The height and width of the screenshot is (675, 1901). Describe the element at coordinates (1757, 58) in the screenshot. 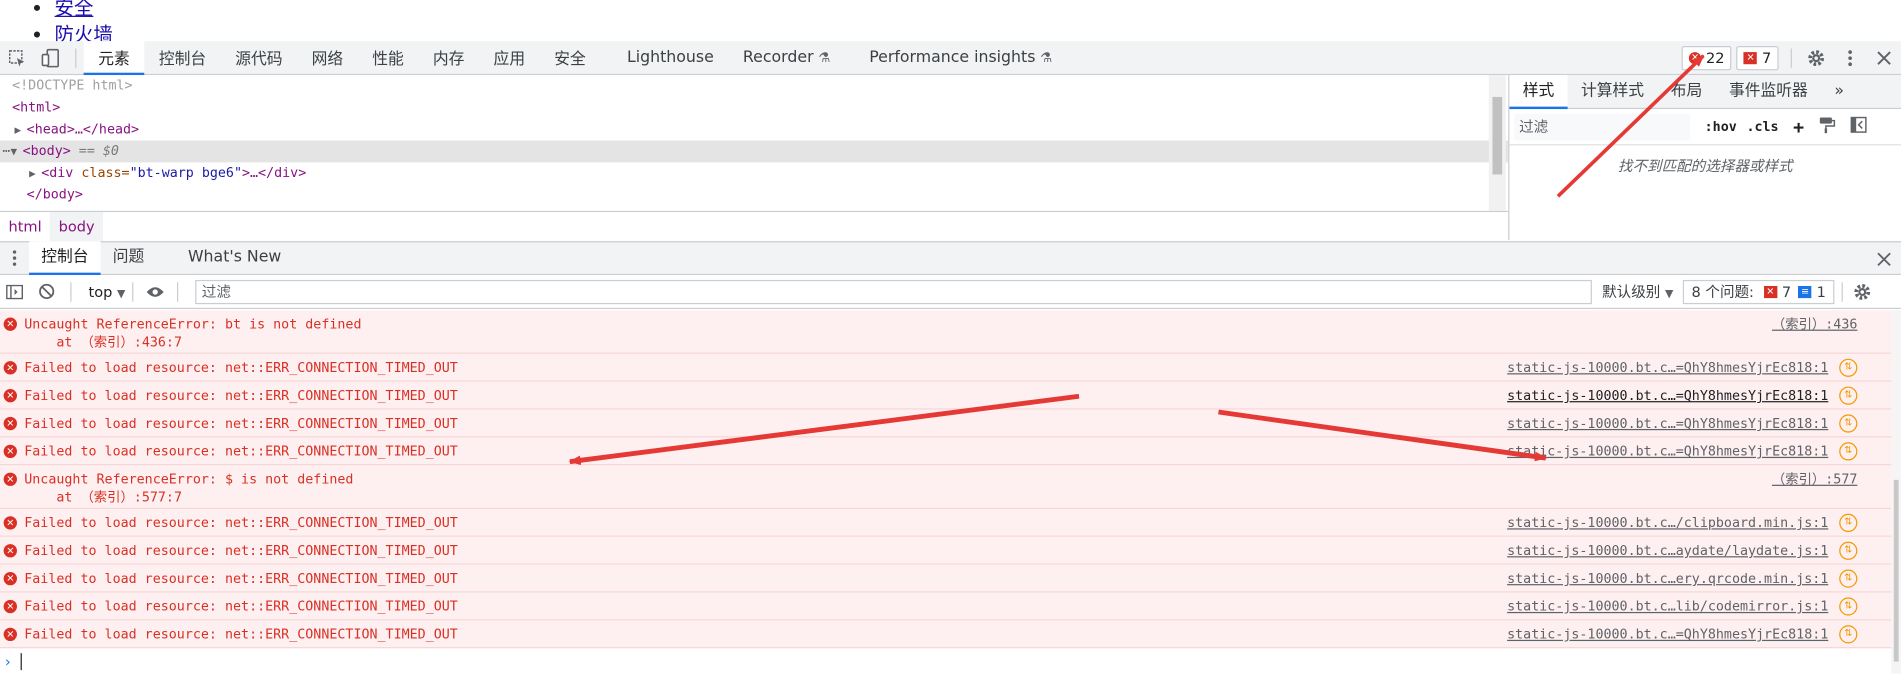

I see `issue-counter: ✕ 7` at that location.